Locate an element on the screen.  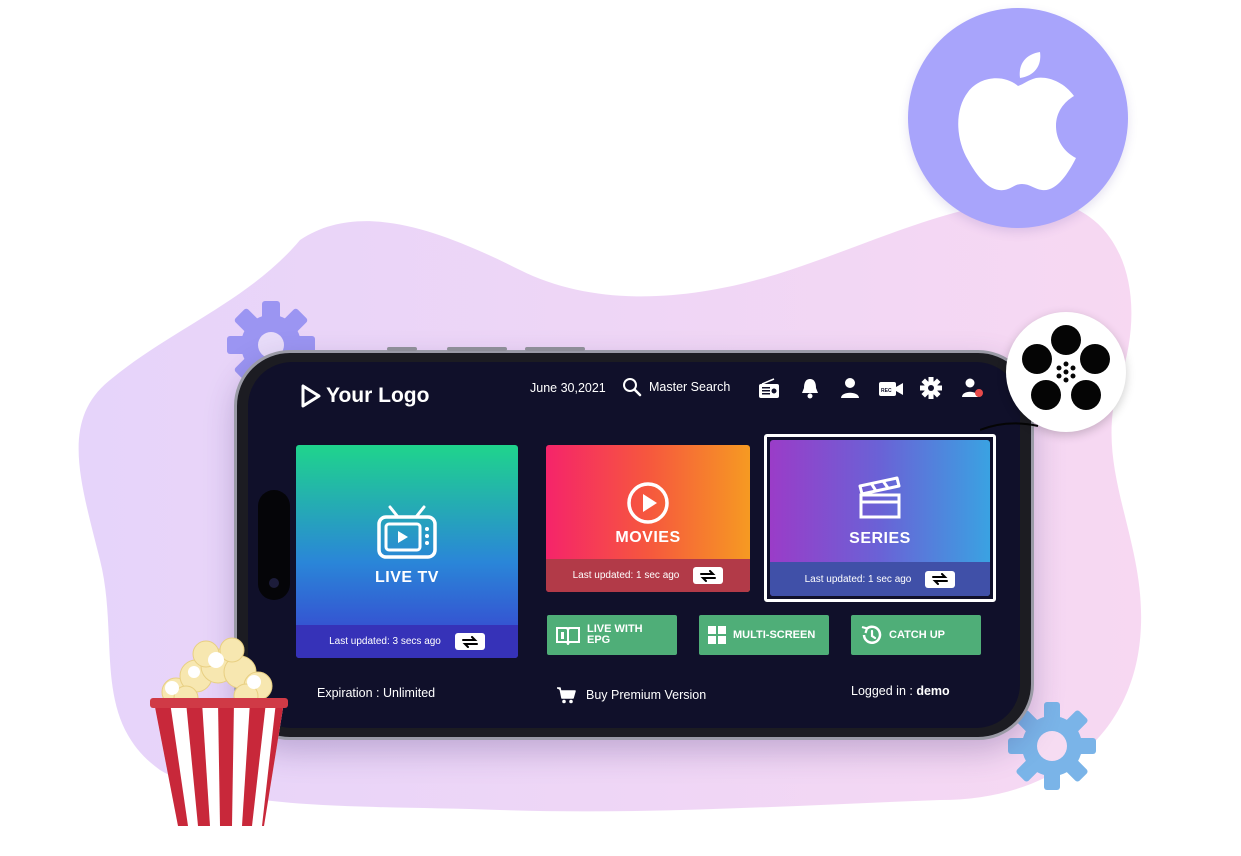
cart-icon is located at coordinates (566, 695).